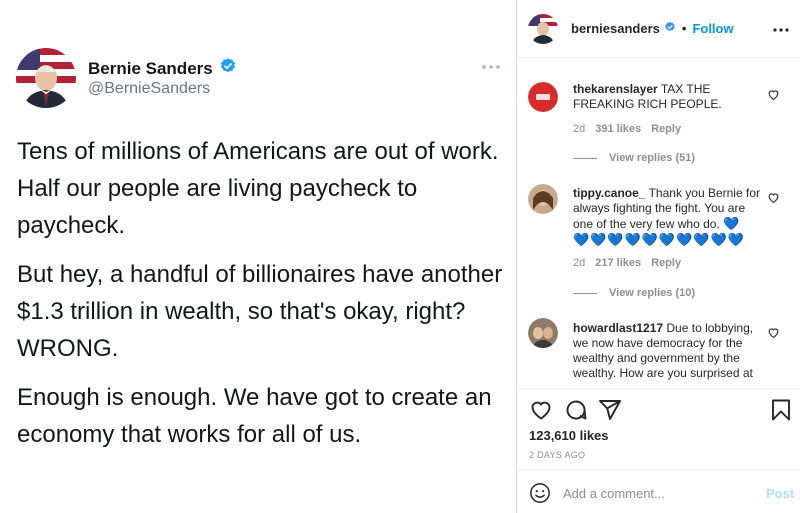 This screenshot has height=513, width=800. I want to click on comment-username: thekarenslayer, so click(615, 89).